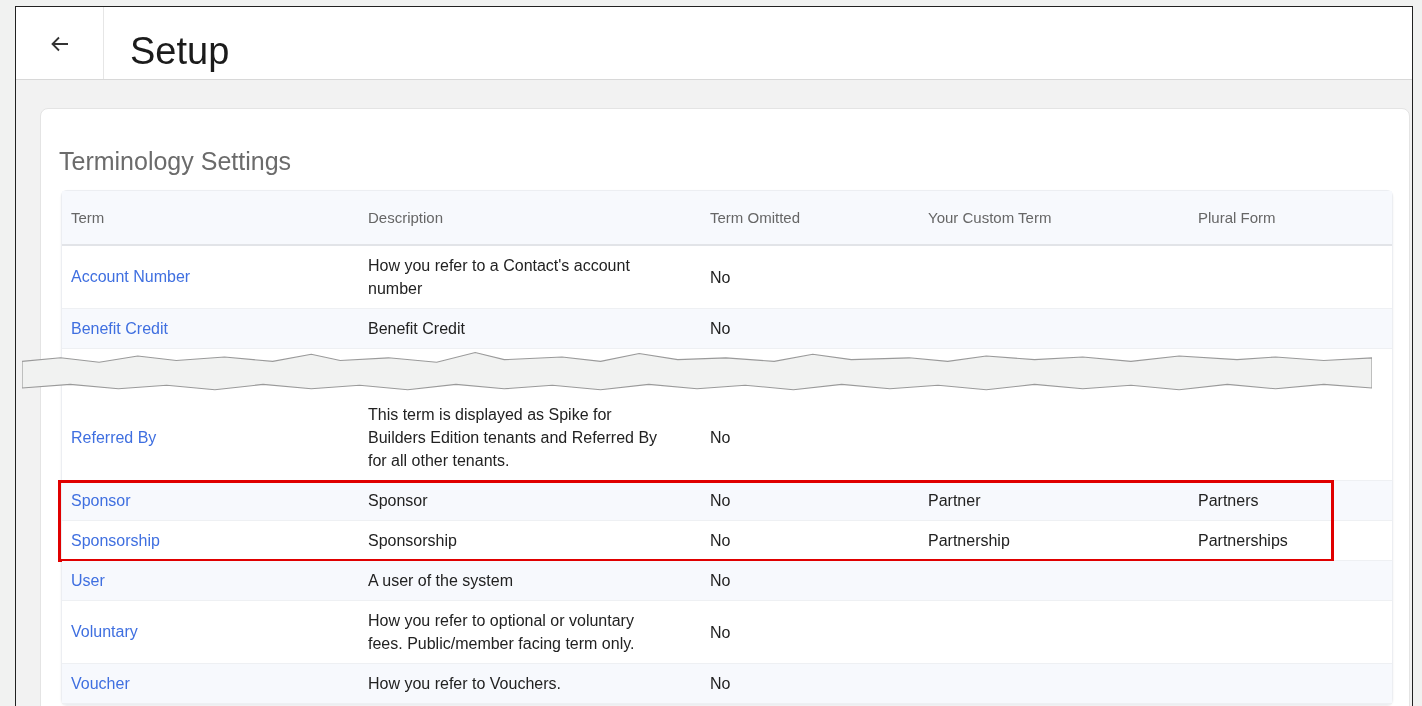 The height and width of the screenshot is (706, 1422). Describe the element at coordinates (180, 51) in the screenshot. I see `page-title: Setup` at that location.